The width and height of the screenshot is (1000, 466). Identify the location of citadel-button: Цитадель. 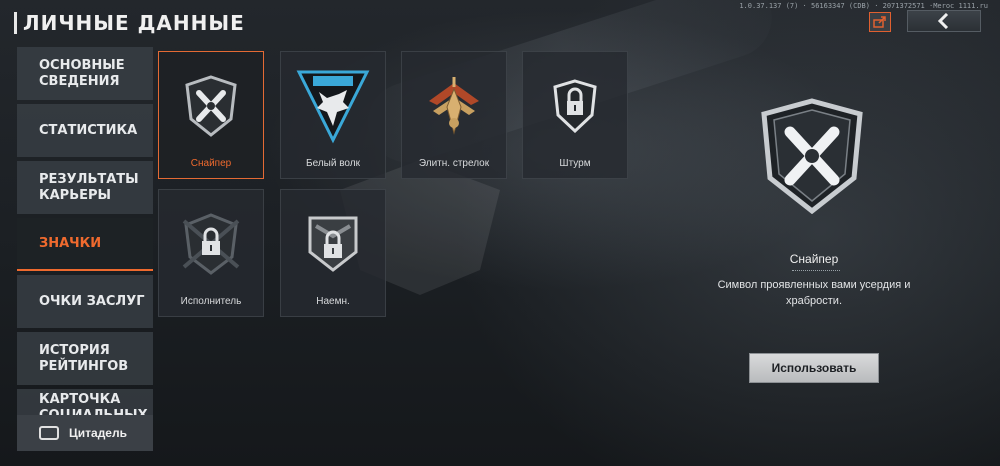
(85, 433).